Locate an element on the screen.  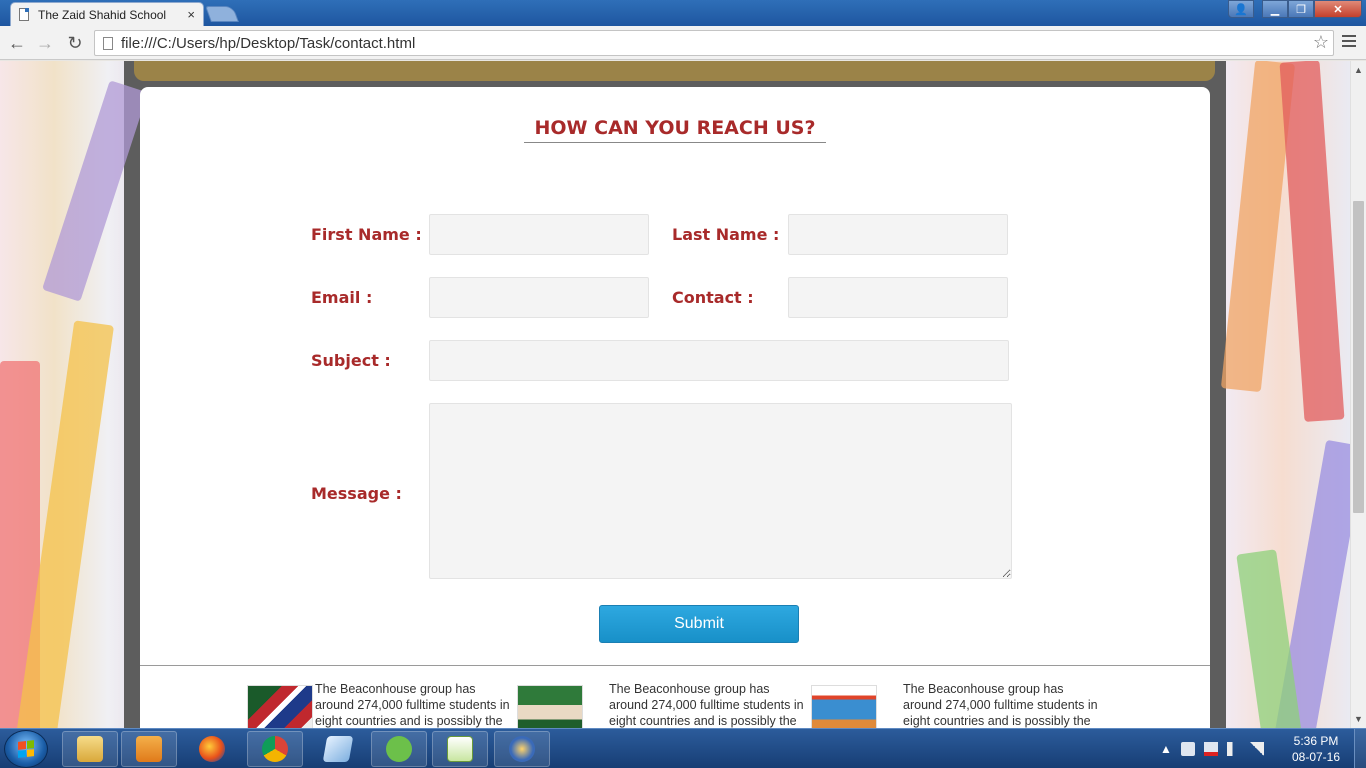
bookmark-star-icon: ☆ is located at coordinates (1321, 42).